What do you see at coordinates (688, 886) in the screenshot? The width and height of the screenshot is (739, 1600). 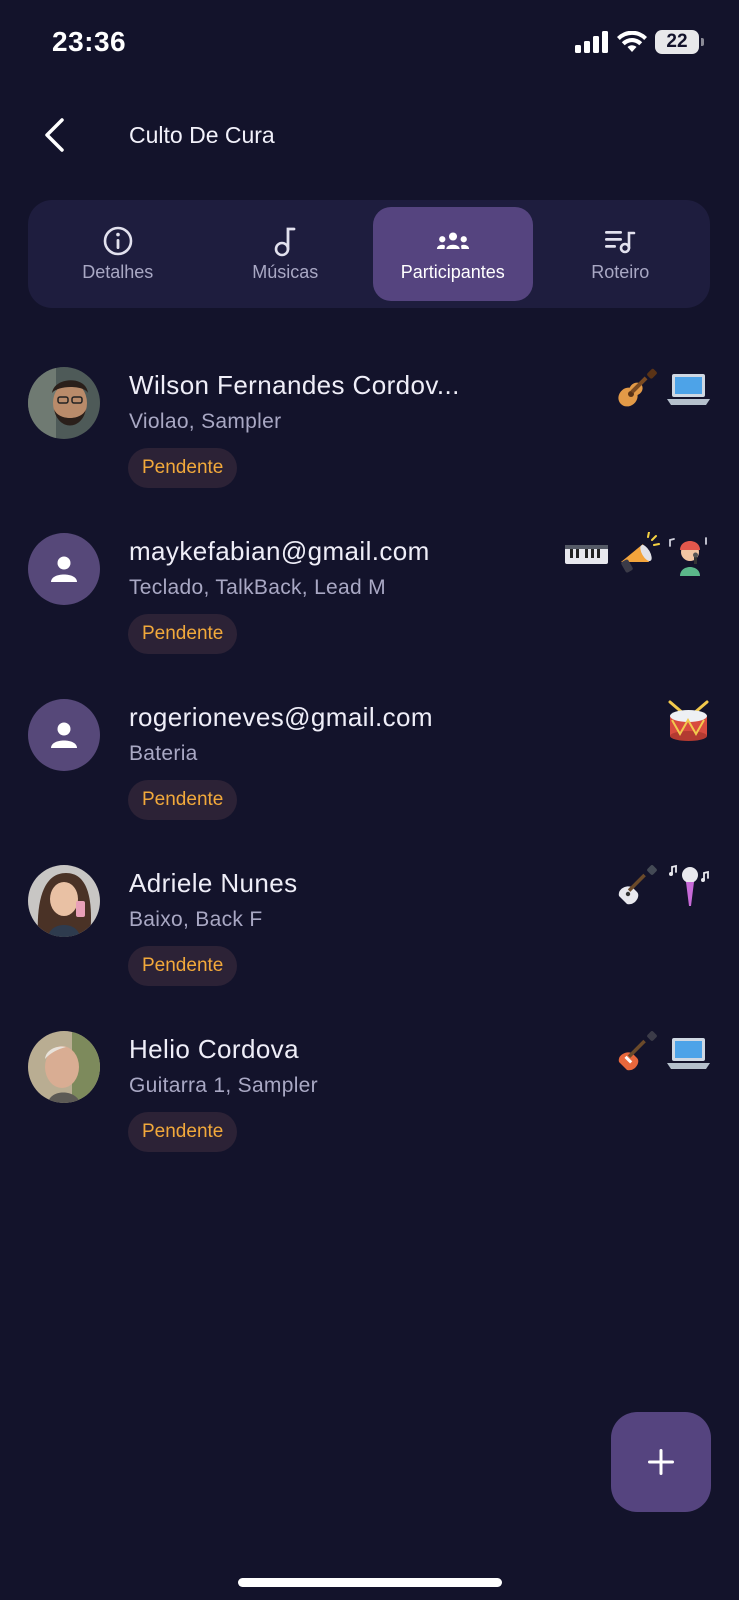 I see `microphone-icon` at bounding box center [688, 886].